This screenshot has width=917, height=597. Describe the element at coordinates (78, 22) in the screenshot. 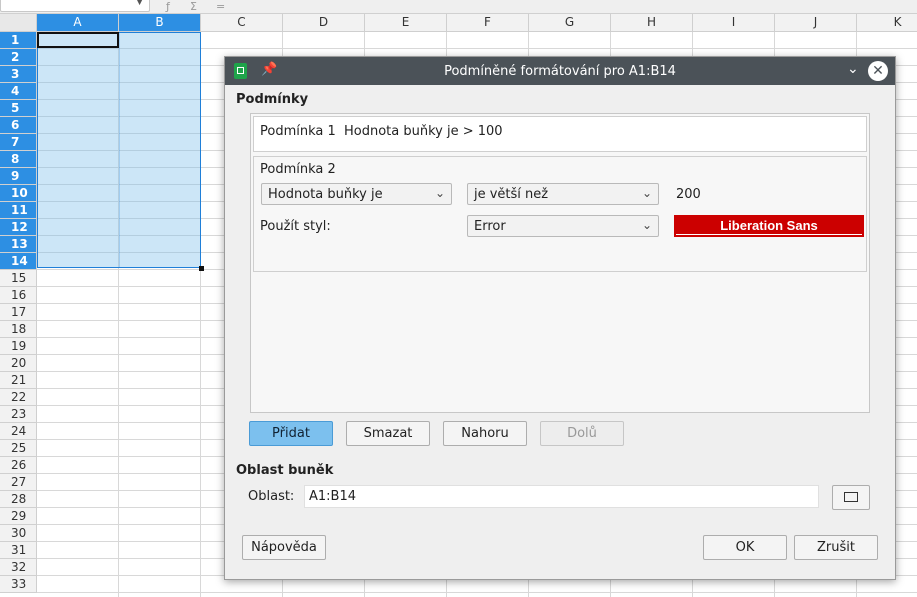

I see `column-header: A` at that location.